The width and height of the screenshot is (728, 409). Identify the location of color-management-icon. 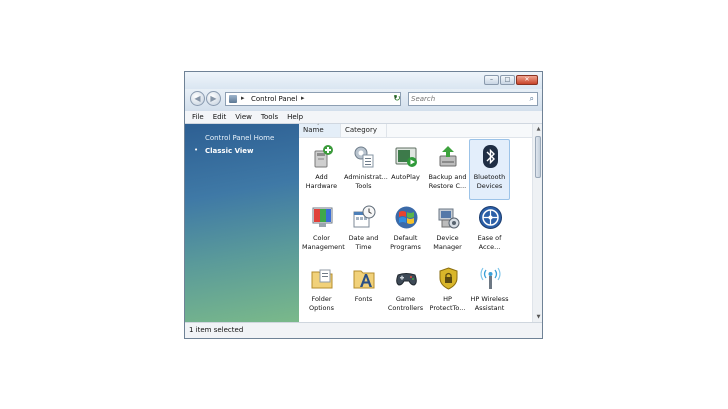
(322, 217).